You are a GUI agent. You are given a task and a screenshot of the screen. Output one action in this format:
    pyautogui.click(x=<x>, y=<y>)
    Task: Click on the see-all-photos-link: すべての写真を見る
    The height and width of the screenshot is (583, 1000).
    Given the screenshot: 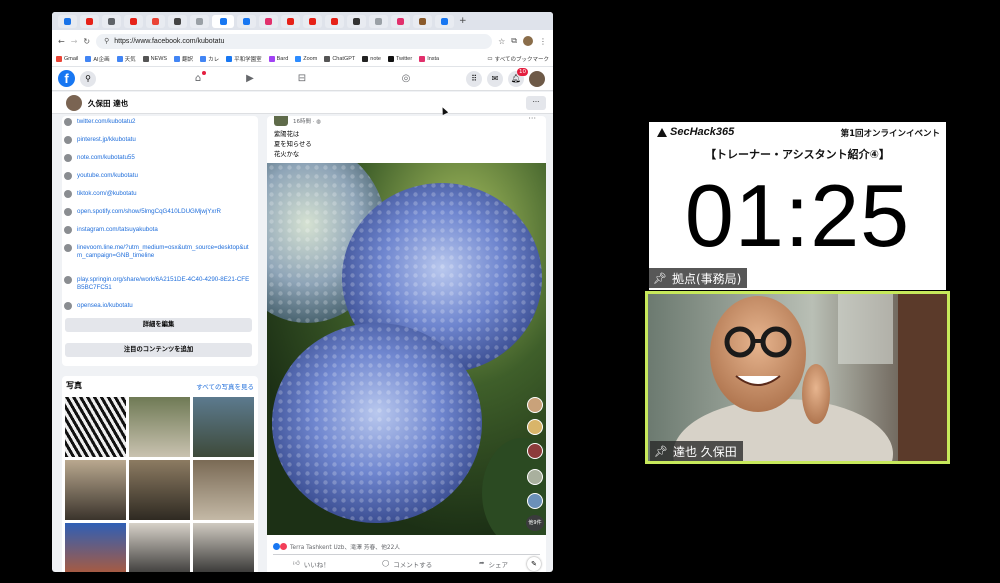 What is the action you would take?
    pyautogui.click(x=225, y=386)
    